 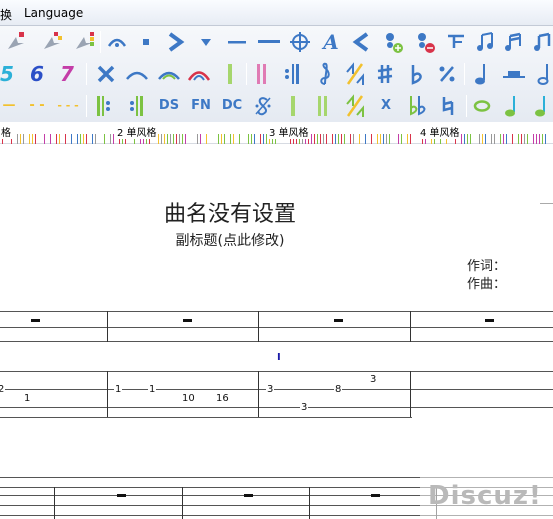 I want to click on start-repeat-icon, so click(x=104, y=106).